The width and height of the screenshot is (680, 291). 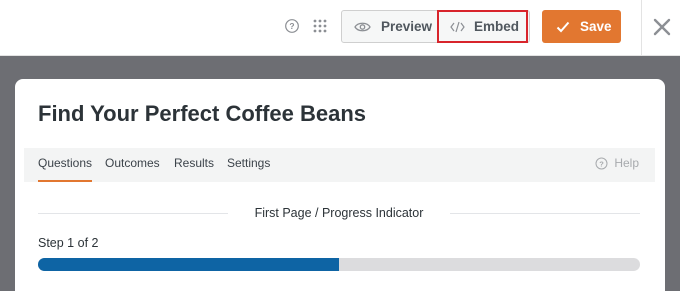 I want to click on preview-embed-group: Preview Embed, so click(x=435, y=26).